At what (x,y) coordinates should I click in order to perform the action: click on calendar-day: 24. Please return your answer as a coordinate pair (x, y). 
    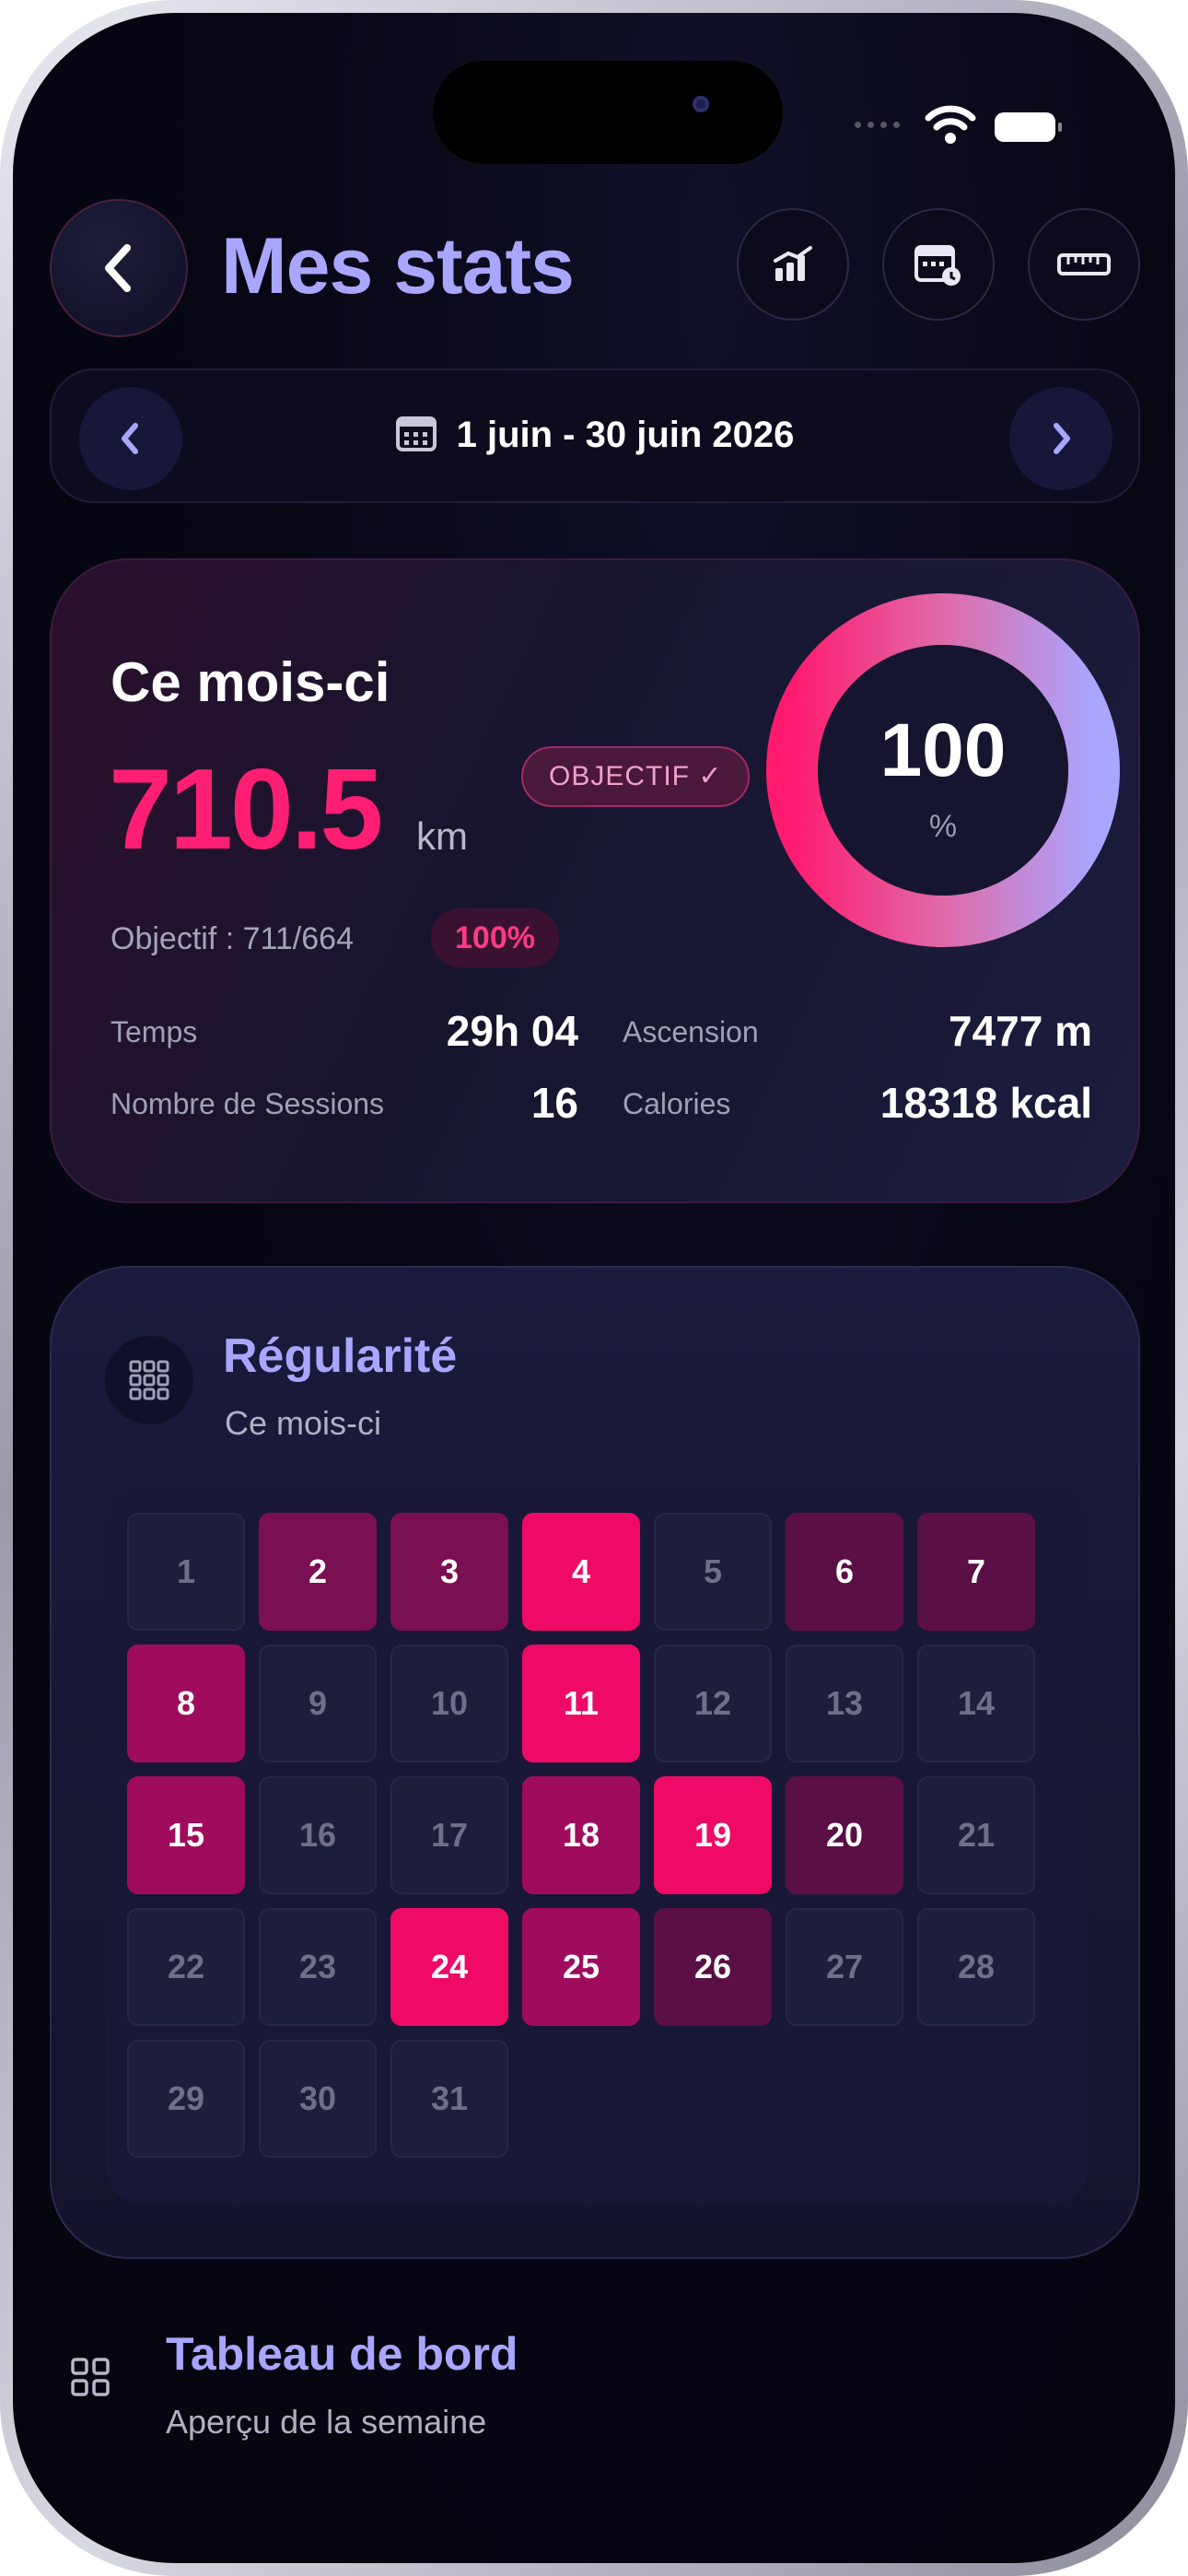
    Looking at the image, I should click on (449, 1967).